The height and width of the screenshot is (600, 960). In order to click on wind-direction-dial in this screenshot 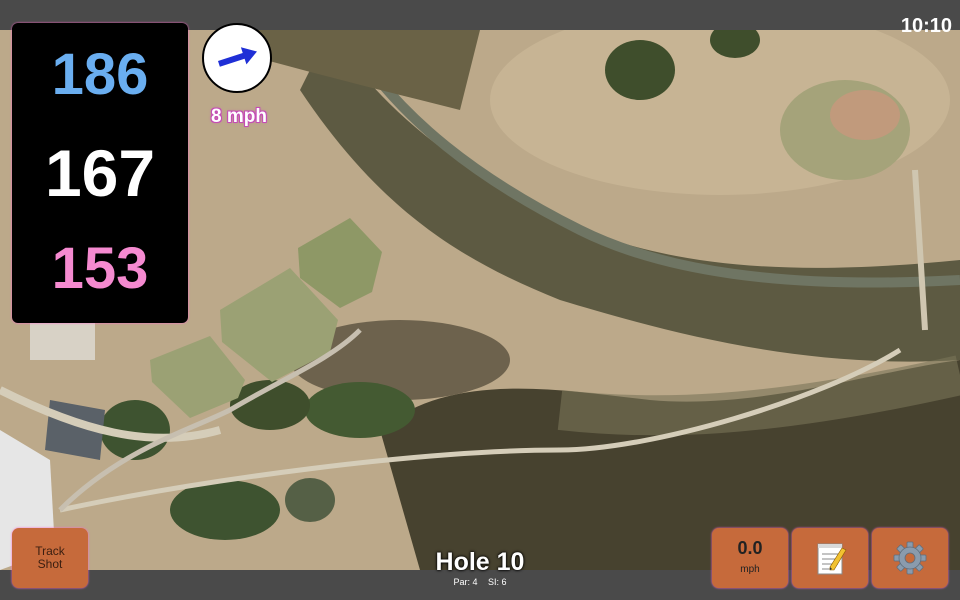, I will do `click(237, 58)`.